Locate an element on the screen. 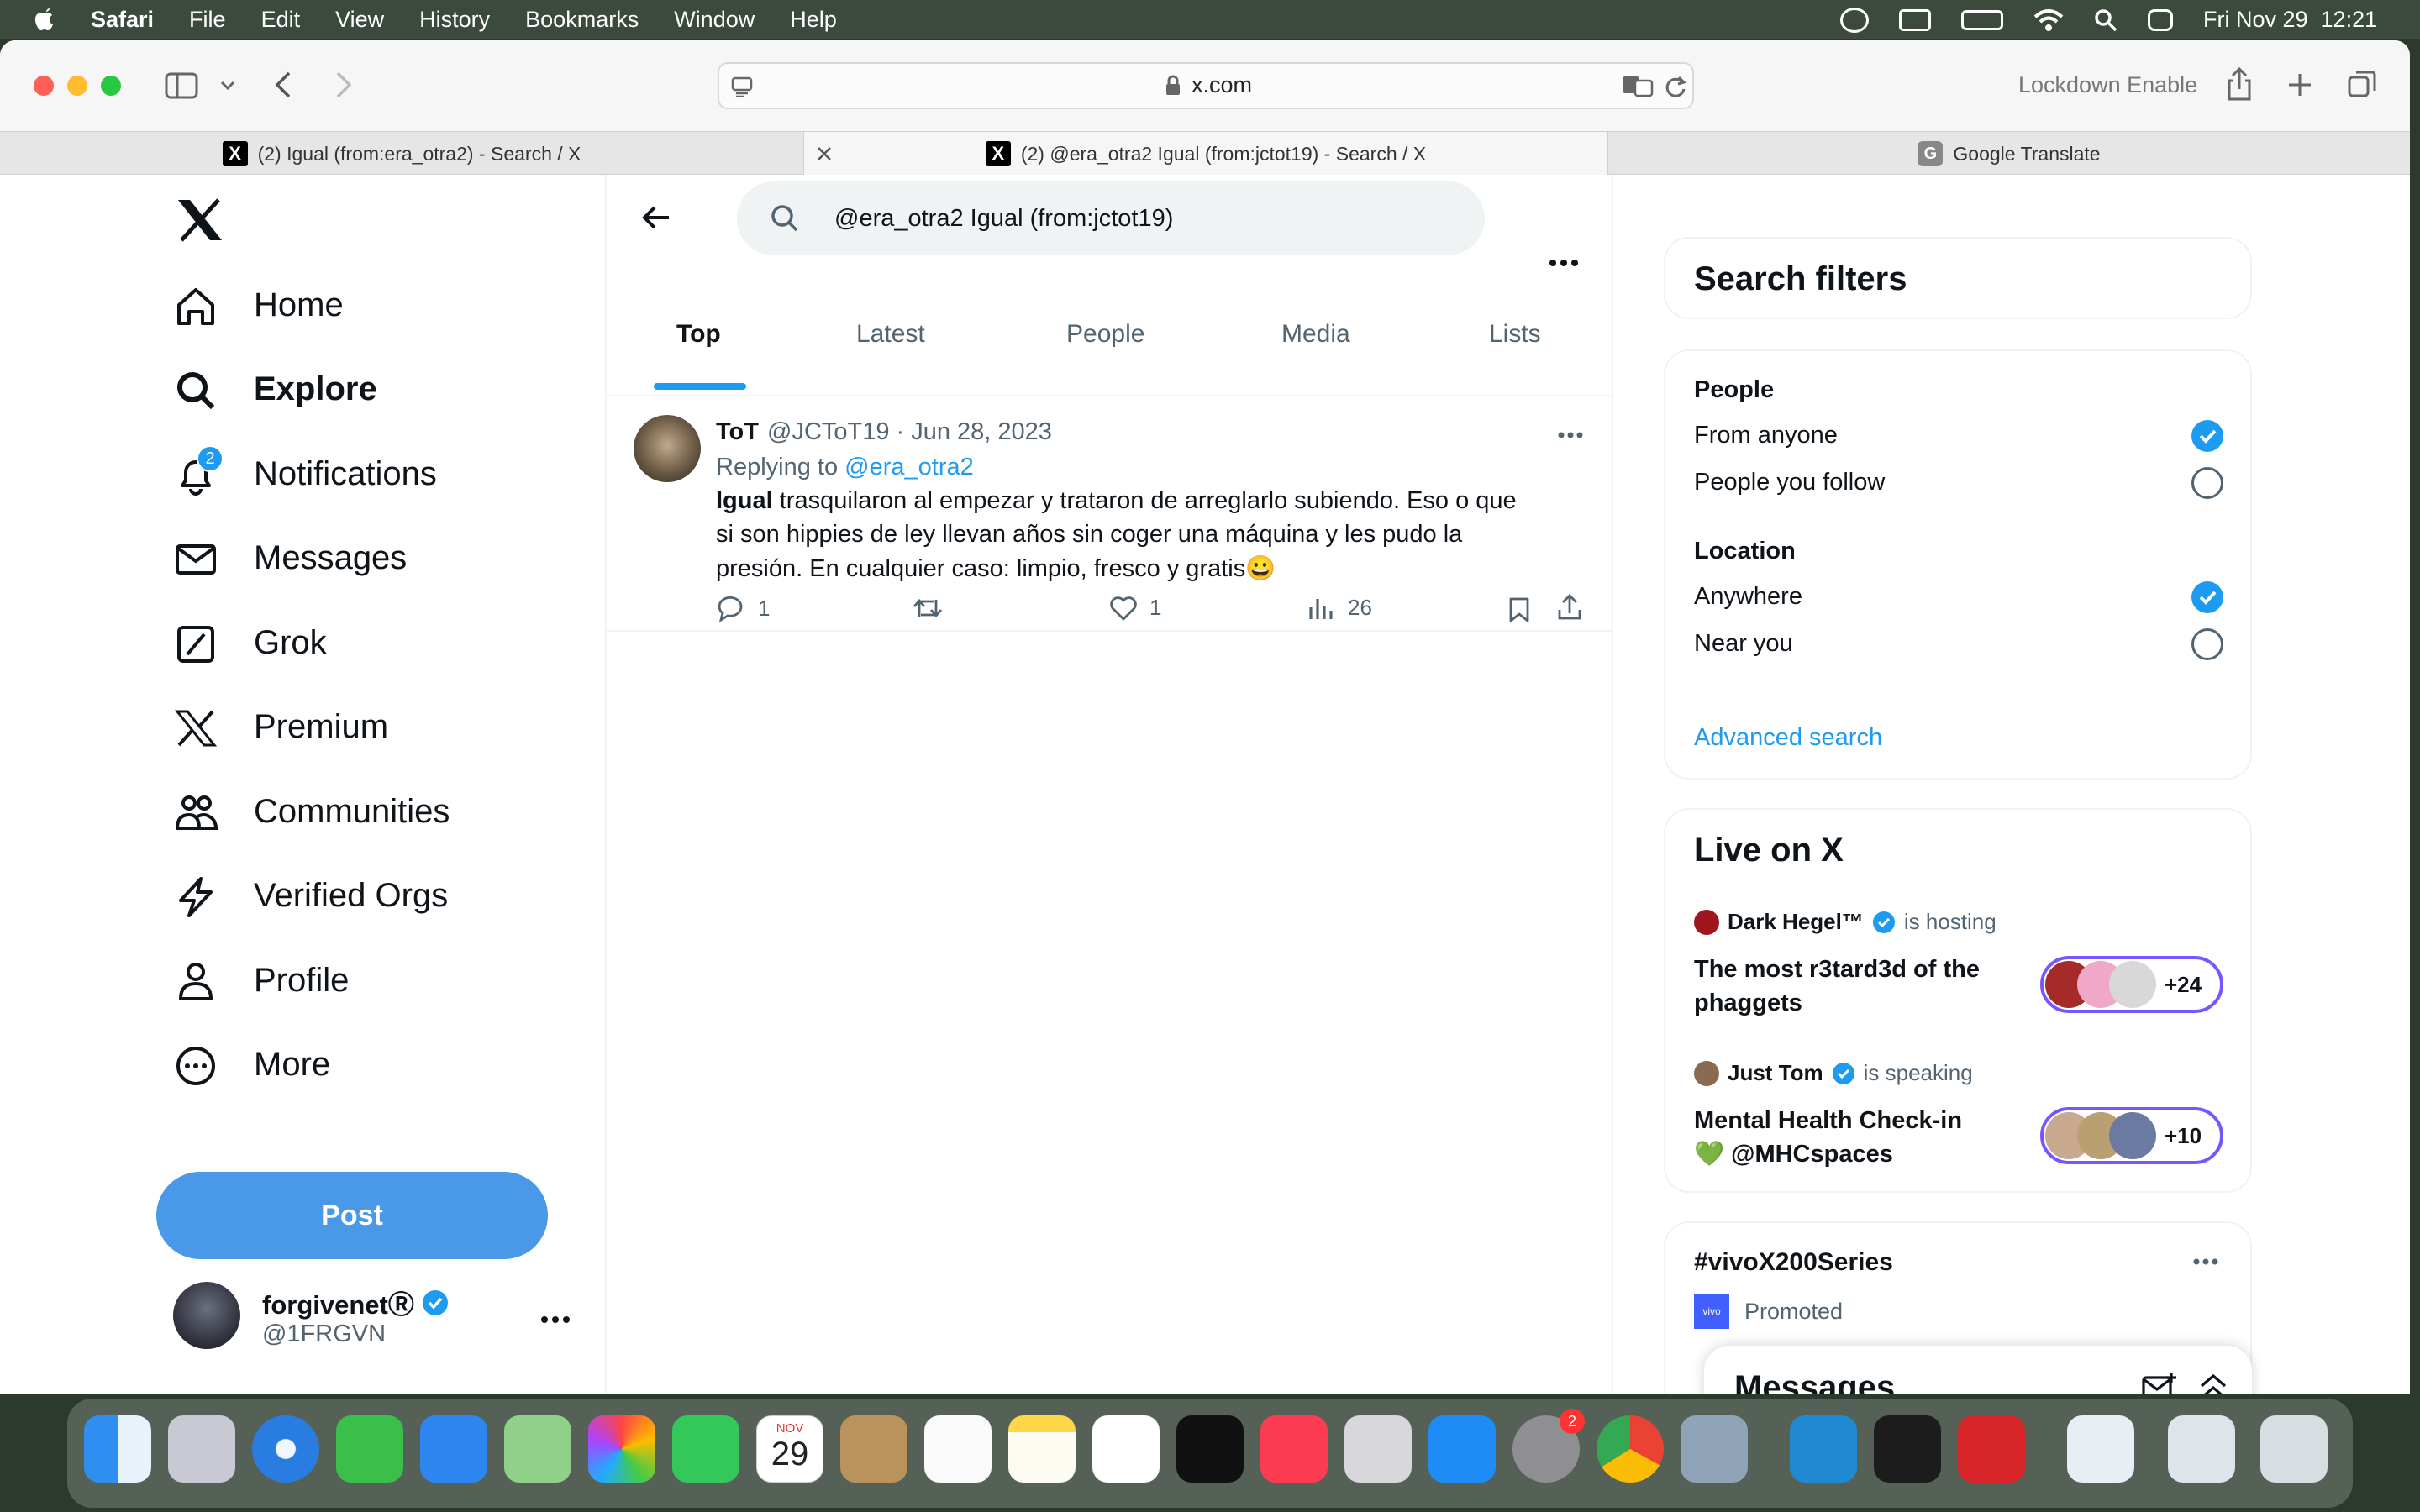  post-button: Post is located at coordinates (352, 1215).